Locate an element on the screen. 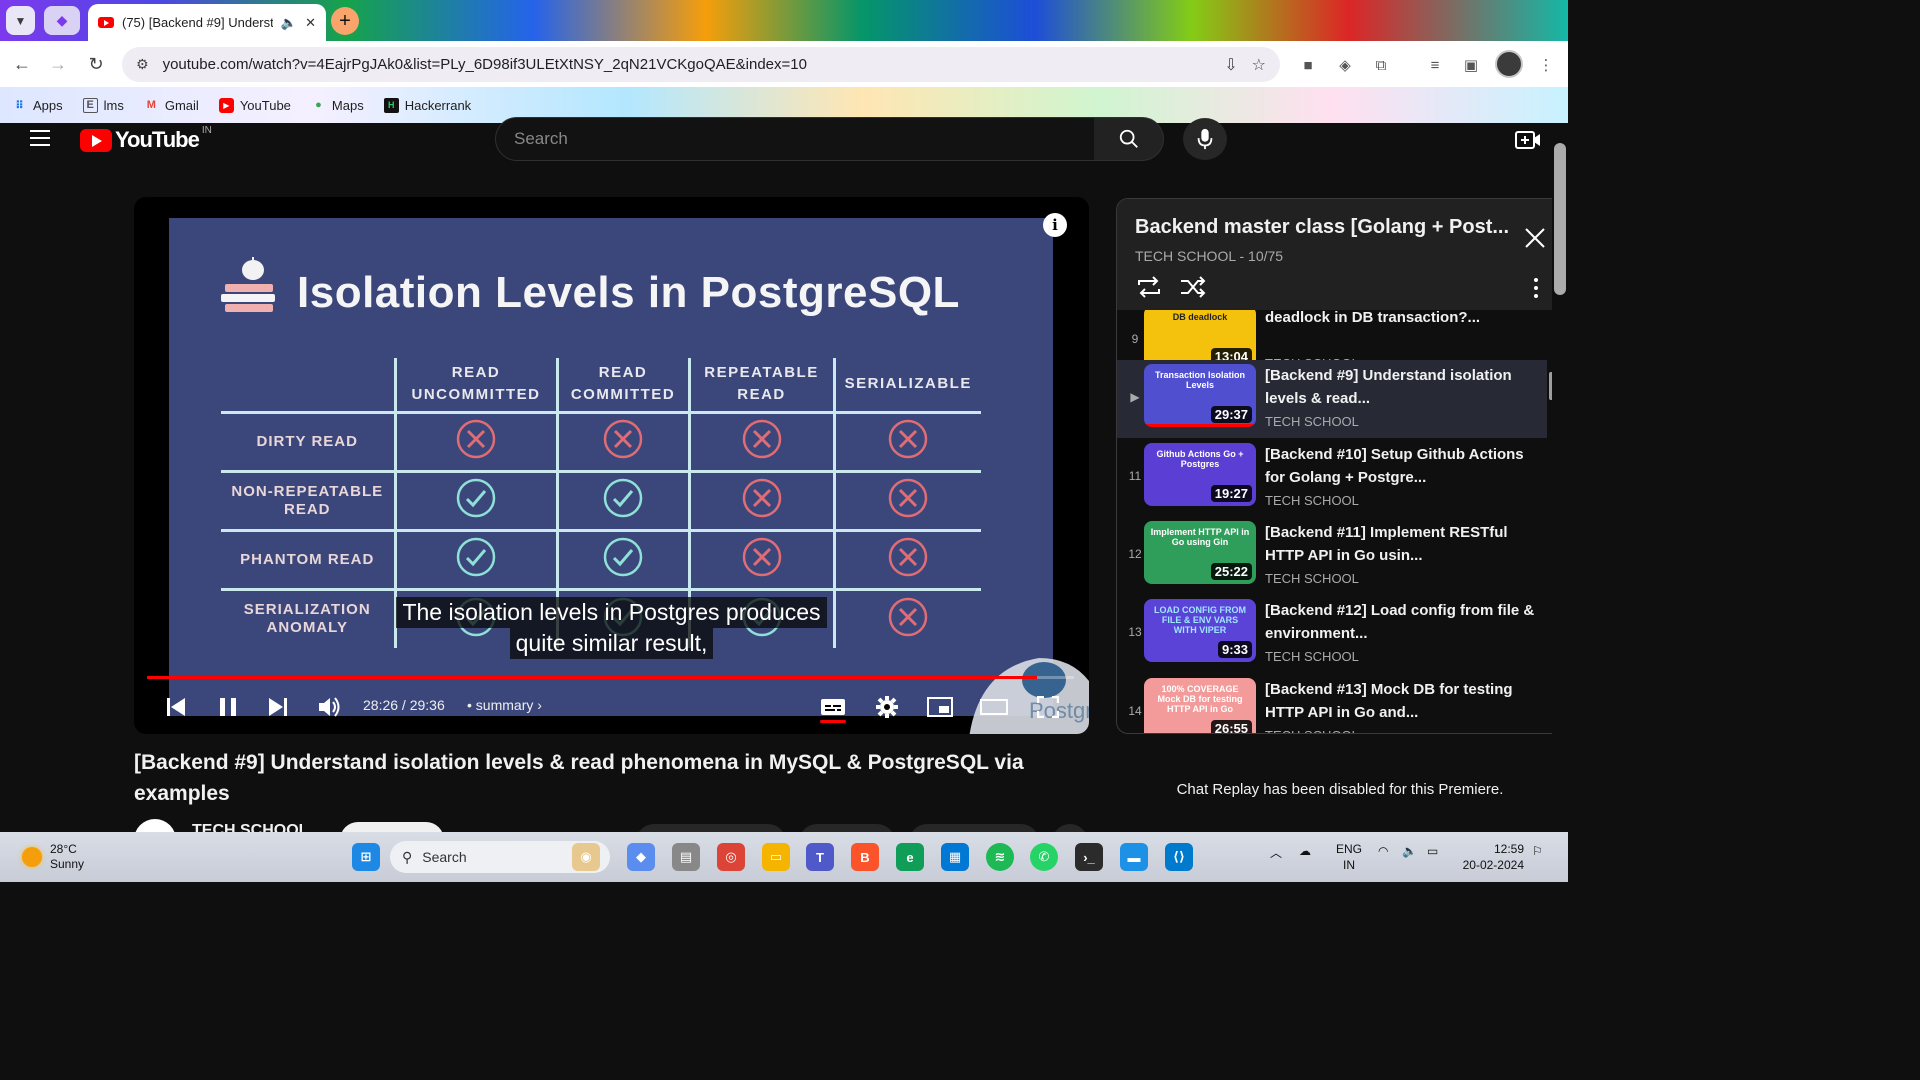  tab-search-chevron-icon: ▼ is located at coordinates (20, 20).